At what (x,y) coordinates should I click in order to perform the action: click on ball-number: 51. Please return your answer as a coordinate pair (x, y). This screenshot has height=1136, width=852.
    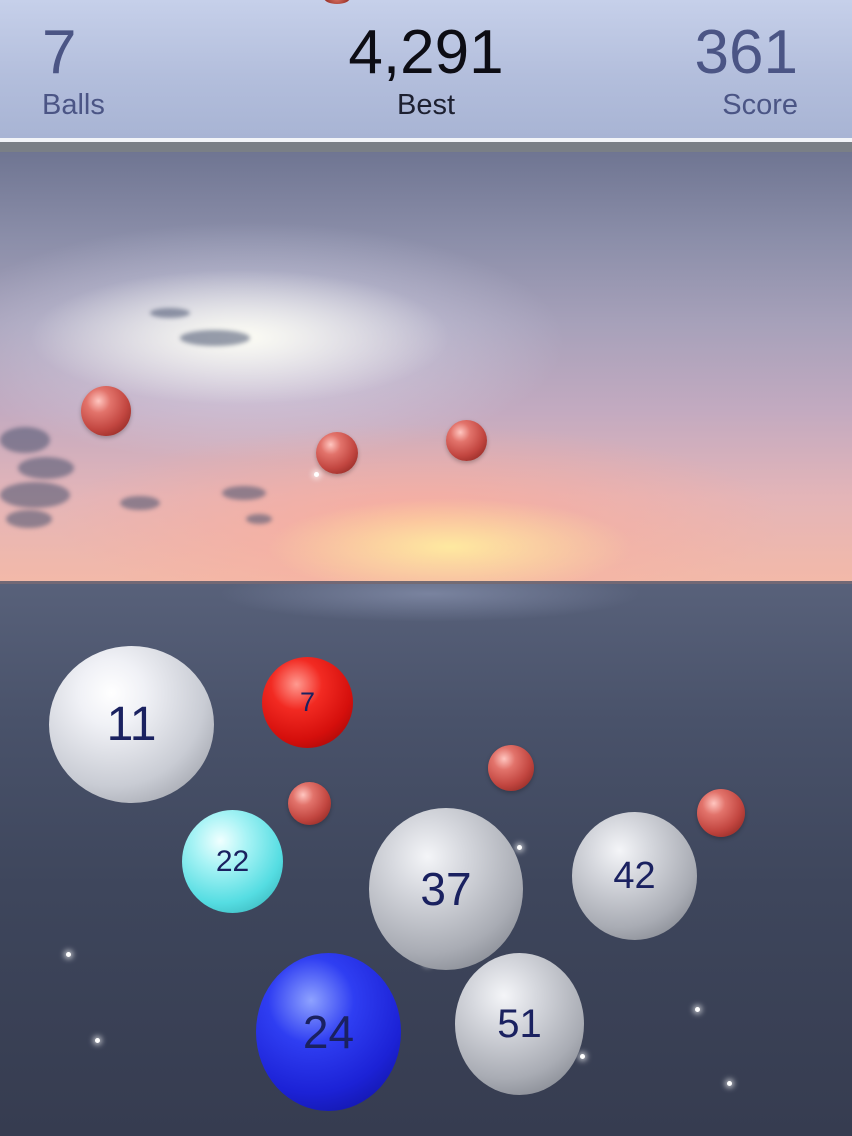
    Looking at the image, I should click on (519, 1023).